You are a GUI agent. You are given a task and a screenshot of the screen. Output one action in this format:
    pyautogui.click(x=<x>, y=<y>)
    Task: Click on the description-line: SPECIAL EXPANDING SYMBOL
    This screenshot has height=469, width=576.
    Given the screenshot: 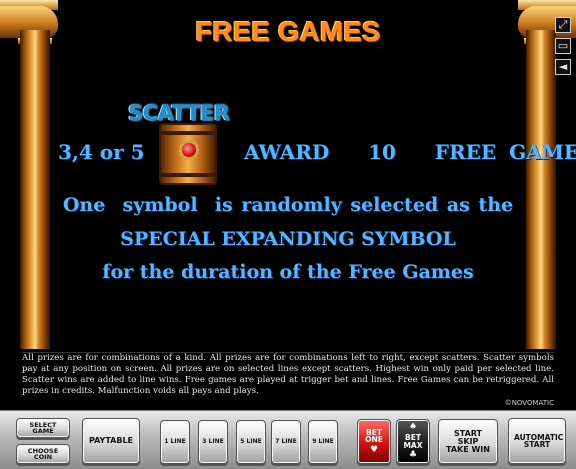 What is the action you would take?
    pyautogui.click(x=288, y=239)
    